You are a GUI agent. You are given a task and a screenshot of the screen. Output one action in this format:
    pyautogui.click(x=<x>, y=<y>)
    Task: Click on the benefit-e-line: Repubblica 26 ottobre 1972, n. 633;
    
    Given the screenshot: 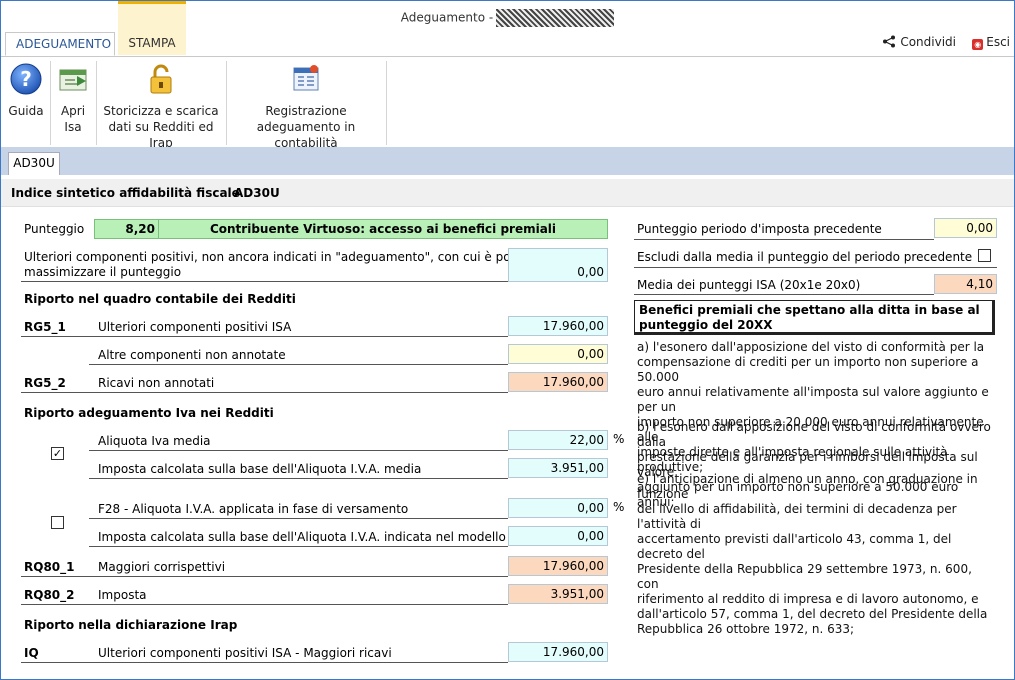 What is the action you would take?
    pyautogui.click(x=746, y=629)
    